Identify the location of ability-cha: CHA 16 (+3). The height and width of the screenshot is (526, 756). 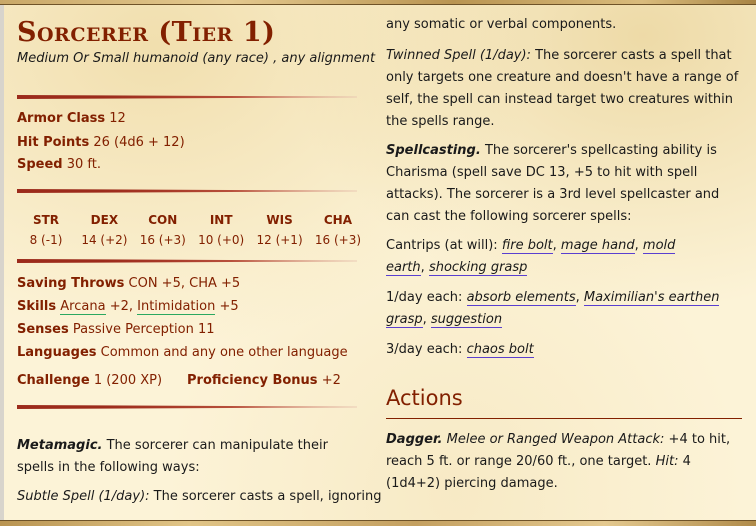
(338, 230).